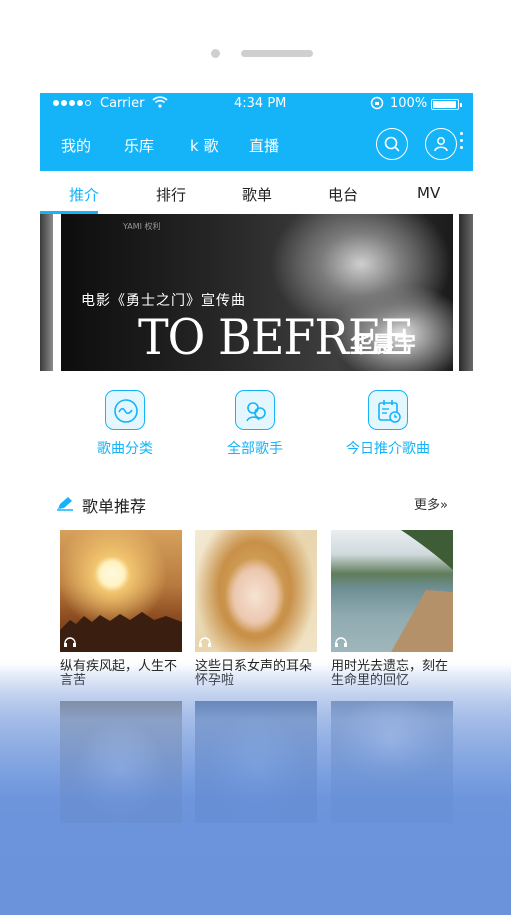 The height and width of the screenshot is (915, 511). I want to click on playlist-card: 用时光去遗忘，刻在生命里的回忆, so click(392, 609).